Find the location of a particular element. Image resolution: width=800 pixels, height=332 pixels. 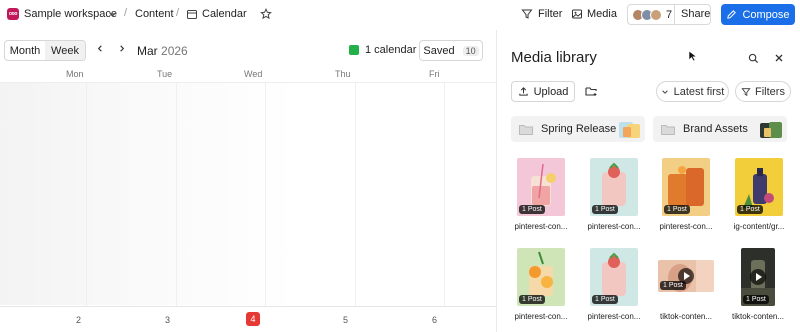

week-row: 2 3 4 5 6 is located at coordinates (248, 319).